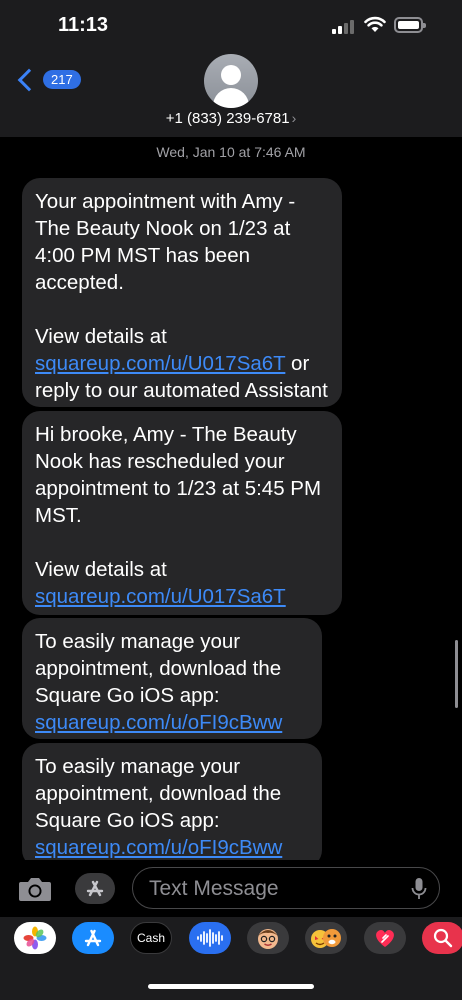 The width and height of the screenshot is (462, 1000). What do you see at coordinates (410, 25) in the screenshot?
I see `battery-icon` at bounding box center [410, 25].